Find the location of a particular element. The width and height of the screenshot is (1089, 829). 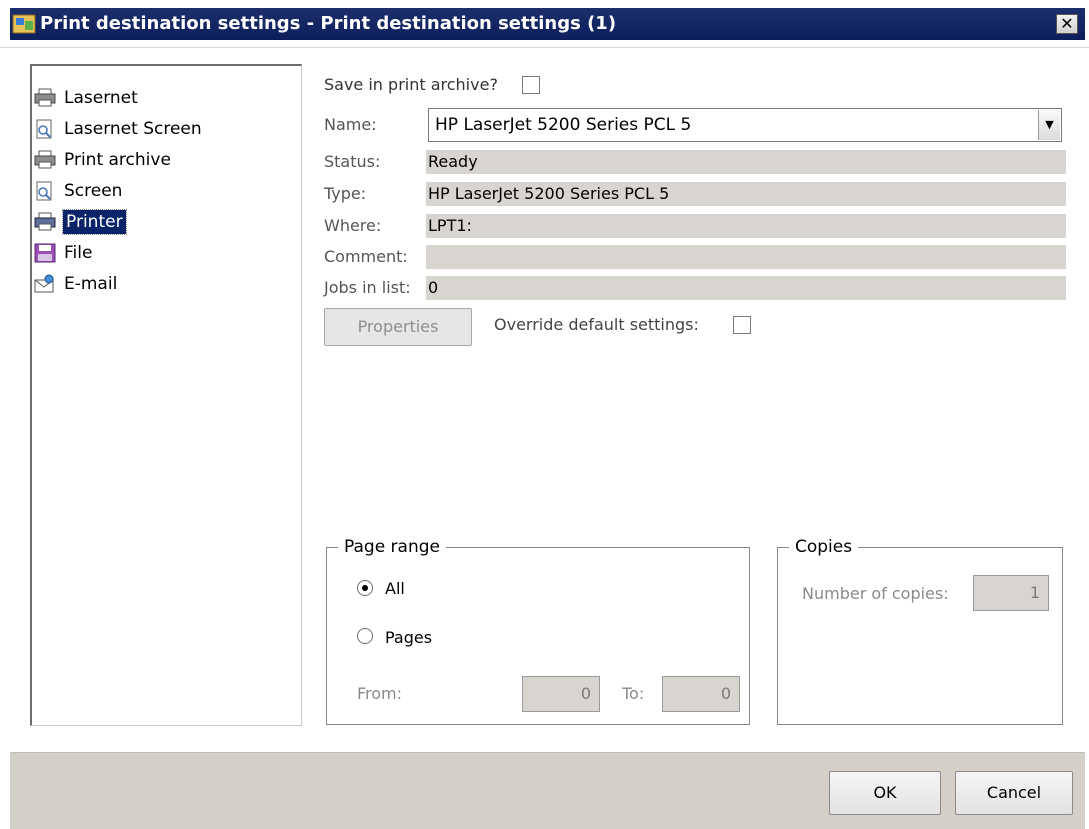

save-archive-checkbox is located at coordinates (531, 85).